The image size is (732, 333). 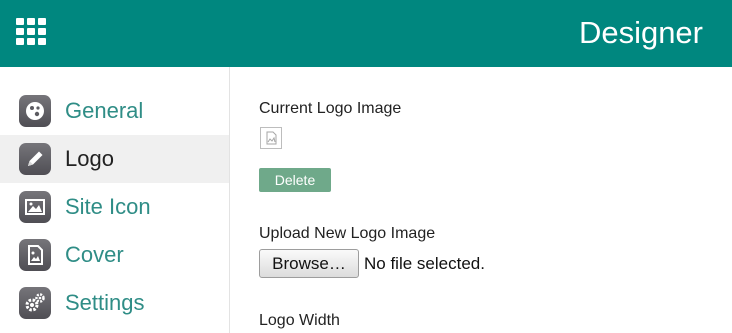 What do you see at coordinates (35, 303) in the screenshot?
I see `gears-icon` at bounding box center [35, 303].